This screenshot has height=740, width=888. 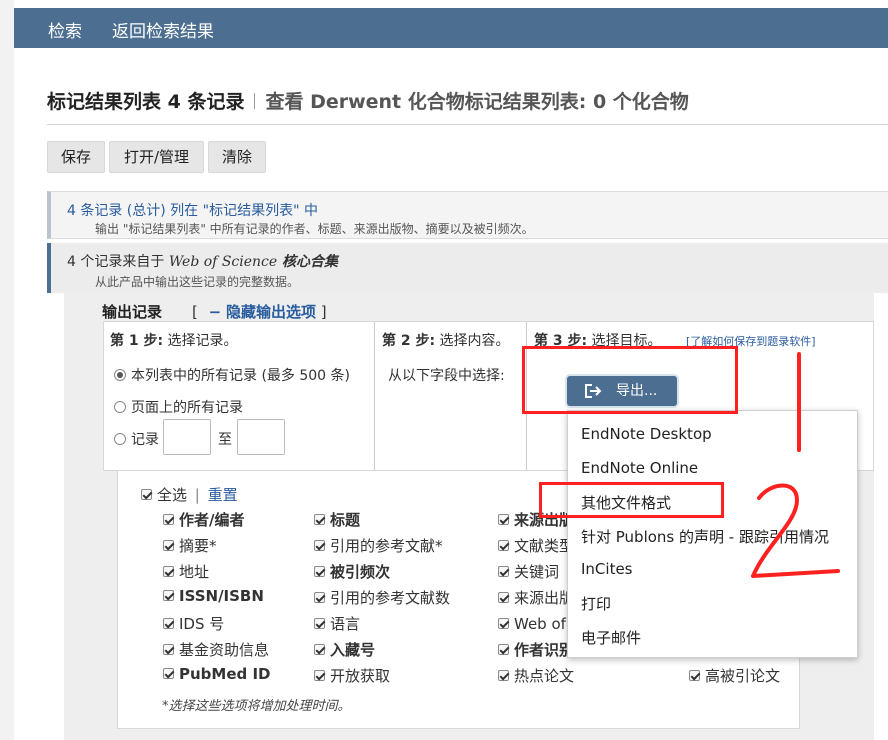 What do you see at coordinates (256, 706) in the screenshot?
I see `processing-time-note: *选择这些选项将增加处理时间。` at bounding box center [256, 706].